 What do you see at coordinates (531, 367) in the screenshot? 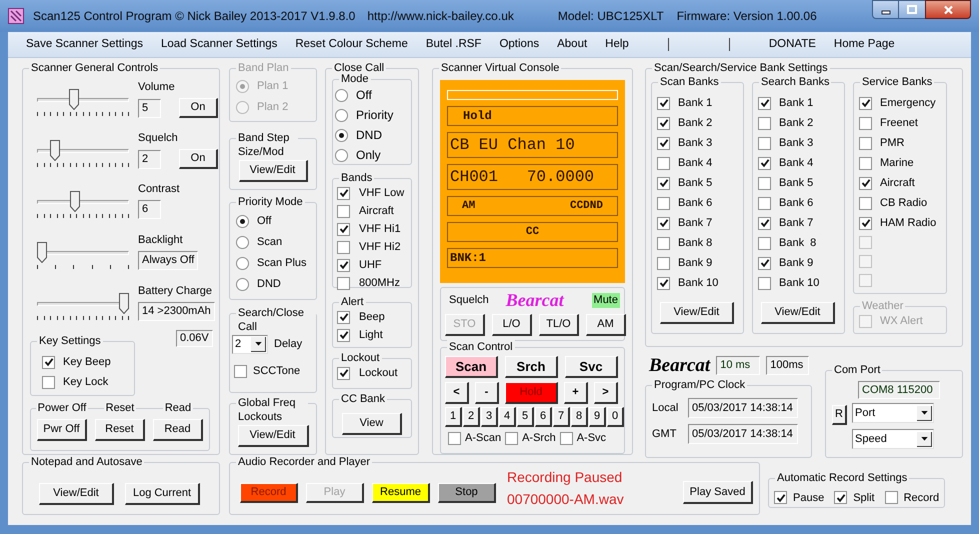
I see `button: Srch` at bounding box center [531, 367].